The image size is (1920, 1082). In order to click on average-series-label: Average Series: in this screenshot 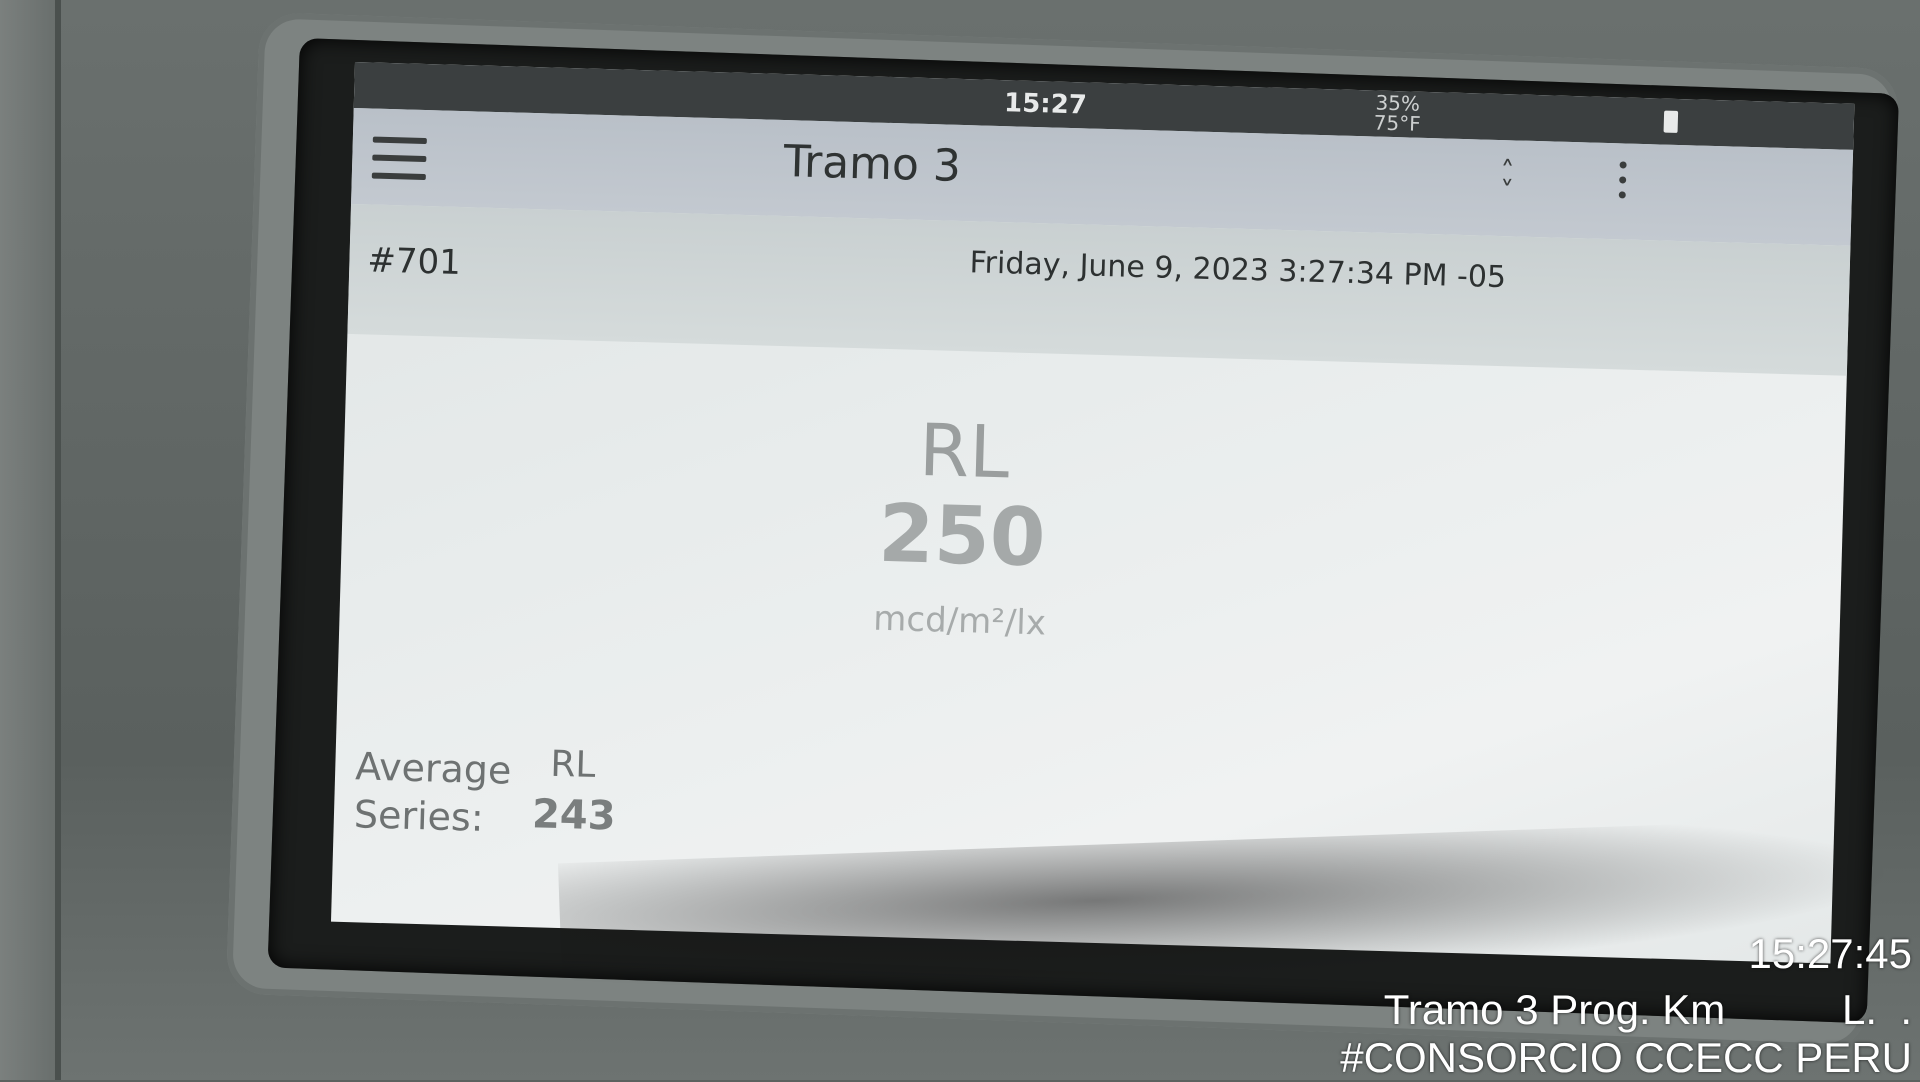, I will do `click(432, 792)`.